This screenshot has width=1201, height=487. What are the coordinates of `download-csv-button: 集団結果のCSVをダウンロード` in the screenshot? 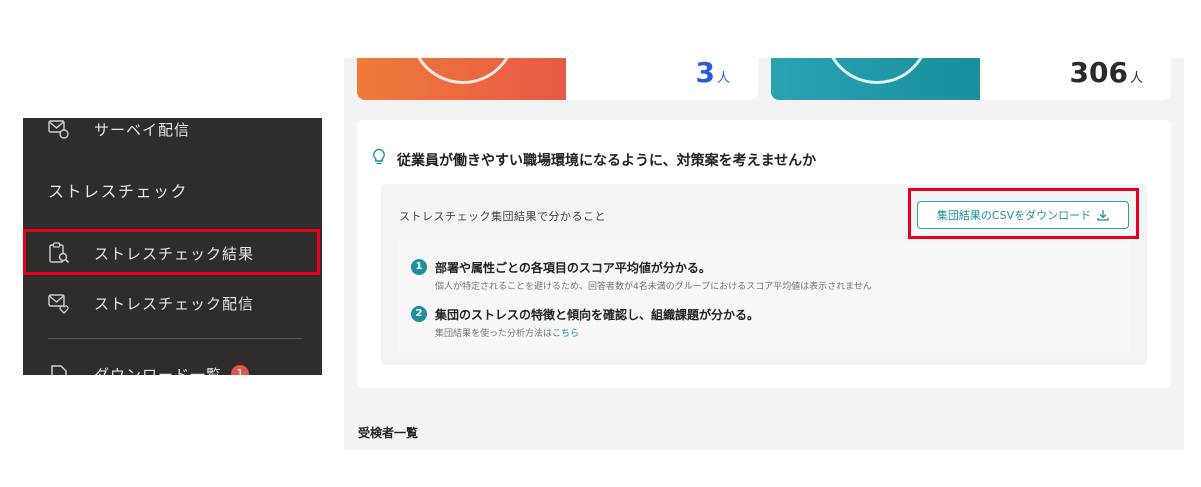 It's located at (1023, 215).